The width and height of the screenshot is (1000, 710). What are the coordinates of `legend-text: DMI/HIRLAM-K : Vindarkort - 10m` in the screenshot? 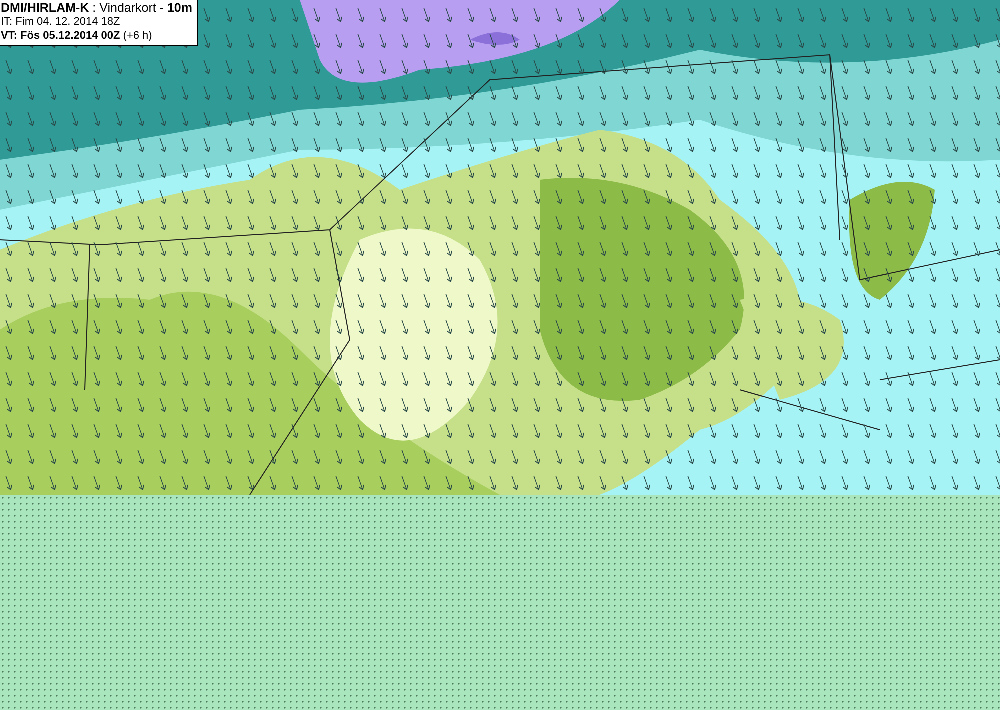 It's located at (96, 8).